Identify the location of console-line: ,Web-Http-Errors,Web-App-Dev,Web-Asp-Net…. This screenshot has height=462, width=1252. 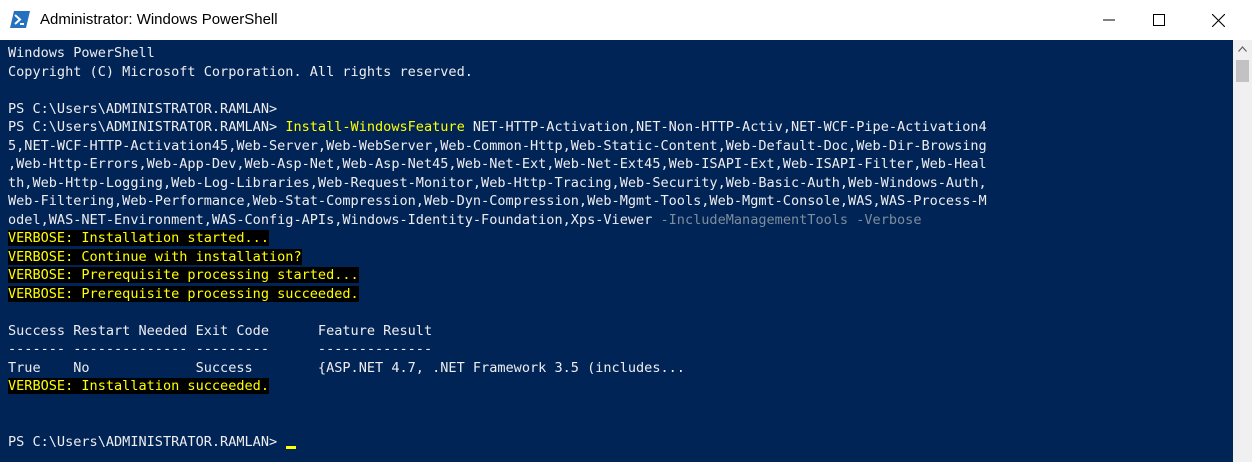
(497, 164).